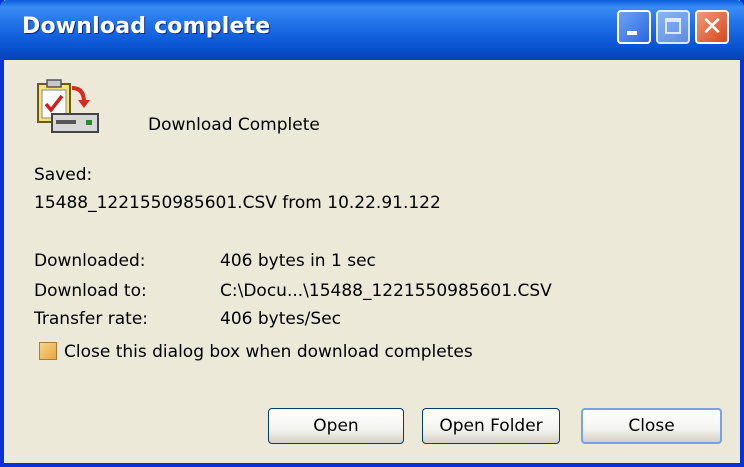  What do you see at coordinates (336, 426) in the screenshot?
I see `open-button: Open` at bounding box center [336, 426].